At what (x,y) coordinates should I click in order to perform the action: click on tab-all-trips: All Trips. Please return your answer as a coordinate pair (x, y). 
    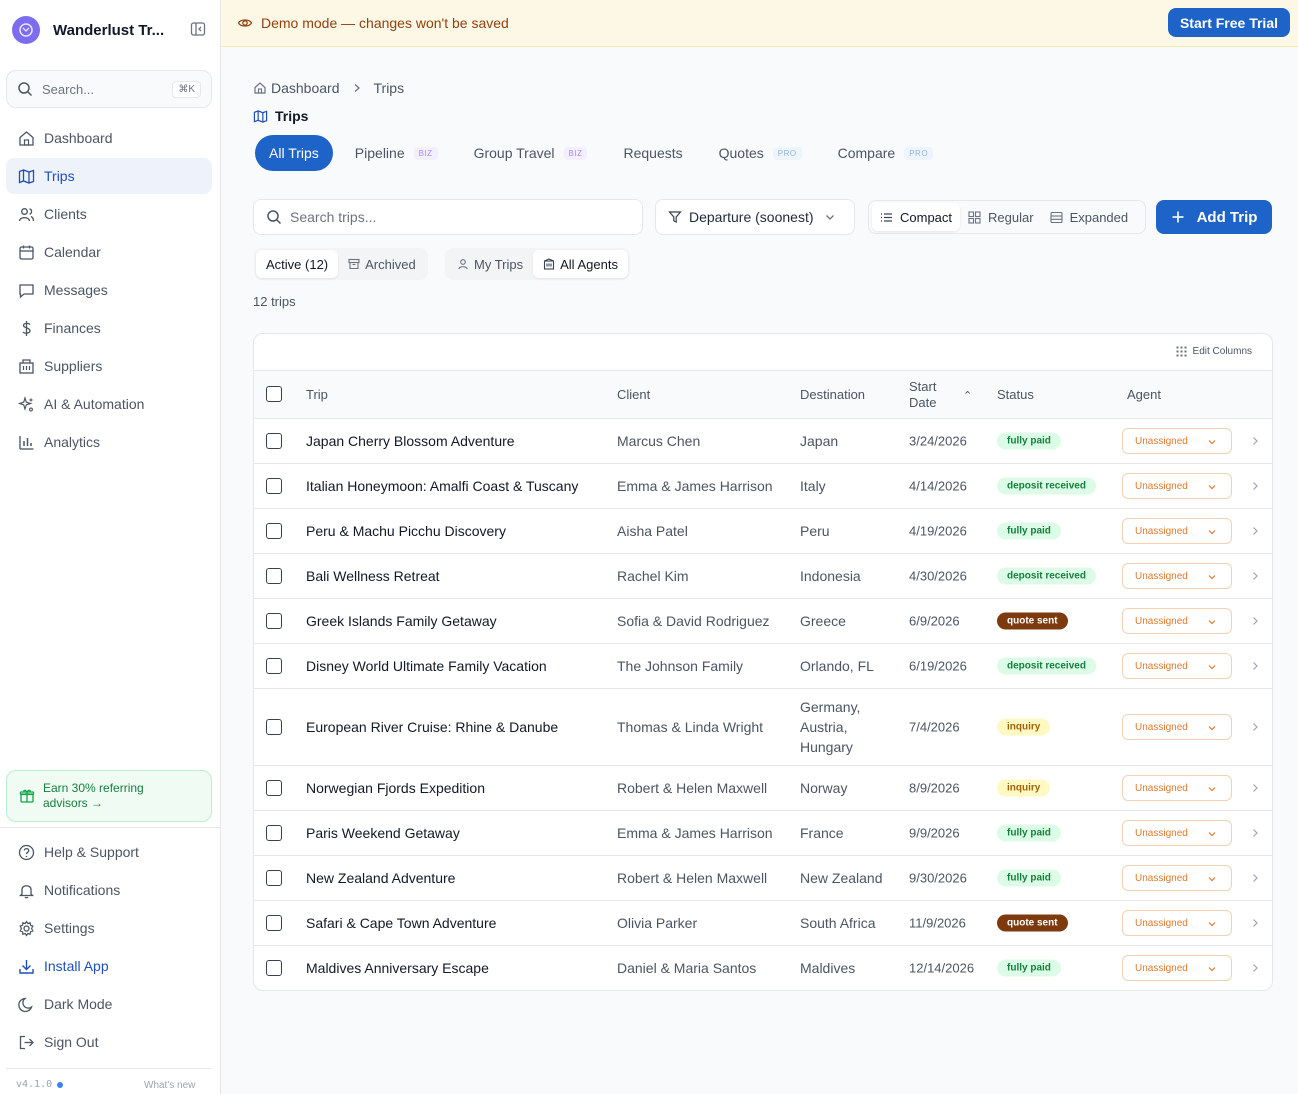
    Looking at the image, I should click on (294, 153).